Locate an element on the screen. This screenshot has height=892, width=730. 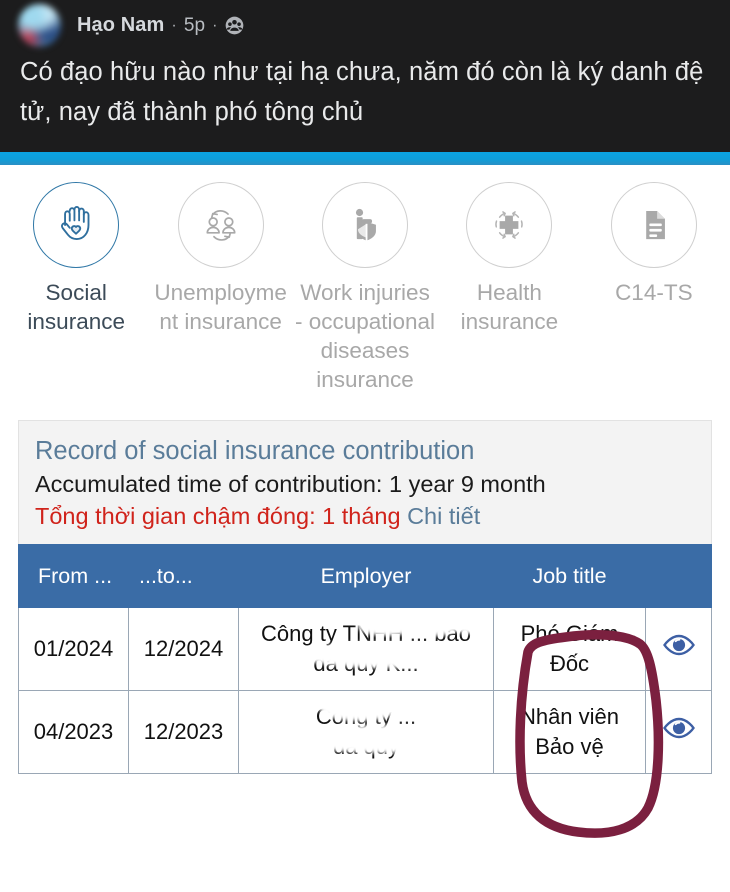
service-item-unemployment-insurance: Unemployment insurance is located at coordinates (220, 288).